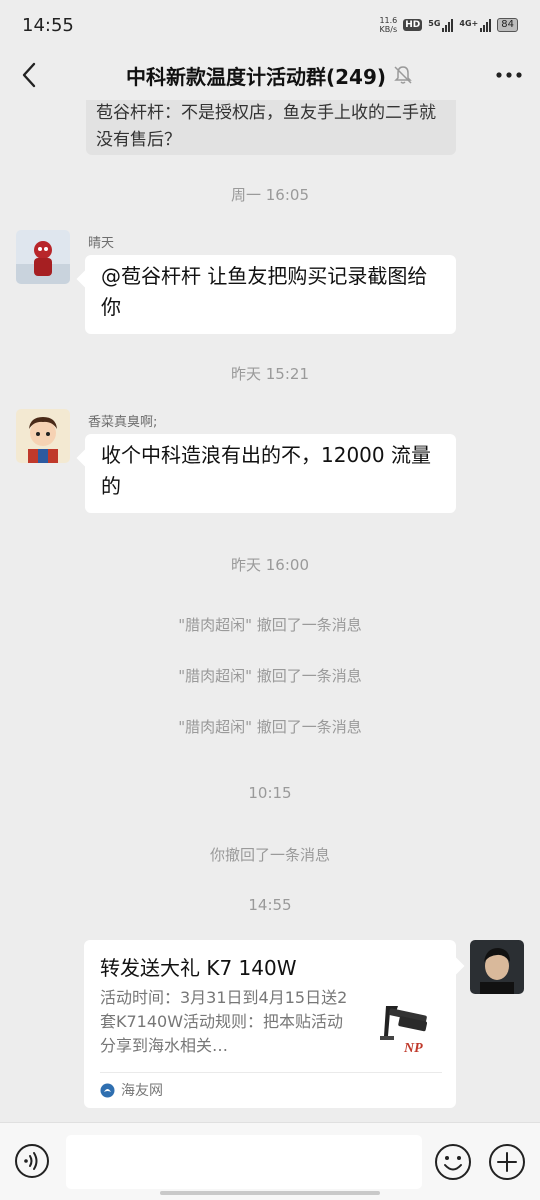 The image size is (540, 1200). What do you see at coordinates (270, 565) in the screenshot?
I see `timestamp: 昨天 16:00` at bounding box center [270, 565].